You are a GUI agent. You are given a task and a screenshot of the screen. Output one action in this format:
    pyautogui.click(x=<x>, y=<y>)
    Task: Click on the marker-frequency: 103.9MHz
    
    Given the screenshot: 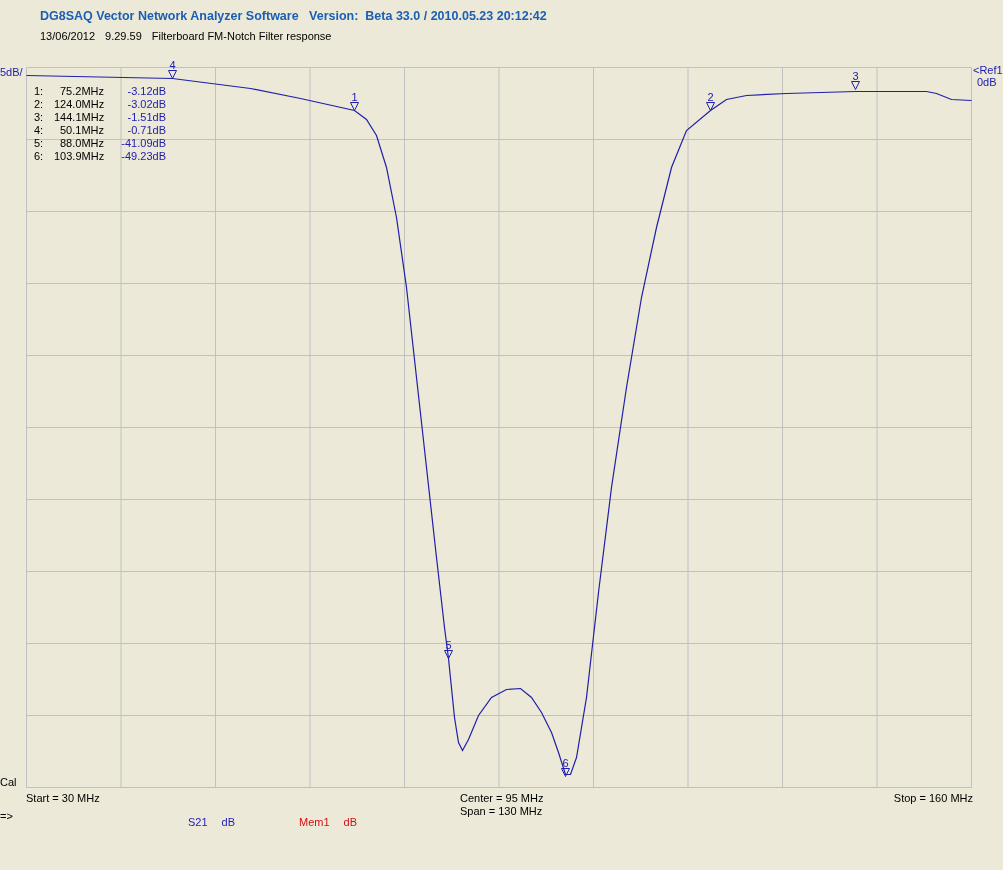 What is the action you would take?
    pyautogui.click(x=79, y=156)
    